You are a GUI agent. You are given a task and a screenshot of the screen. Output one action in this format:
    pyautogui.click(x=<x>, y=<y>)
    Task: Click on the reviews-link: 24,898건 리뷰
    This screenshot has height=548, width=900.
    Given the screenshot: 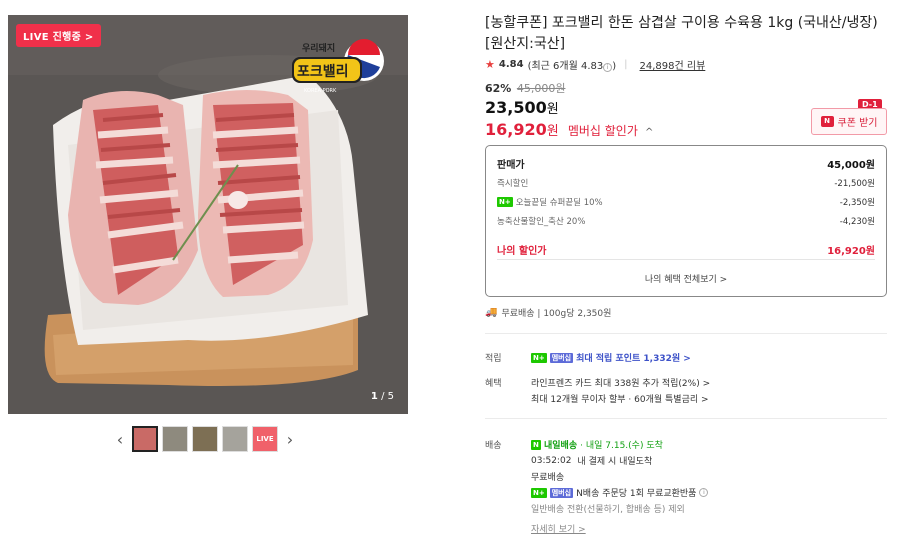 What is the action you would take?
    pyautogui.click(x=673, y=64)
    